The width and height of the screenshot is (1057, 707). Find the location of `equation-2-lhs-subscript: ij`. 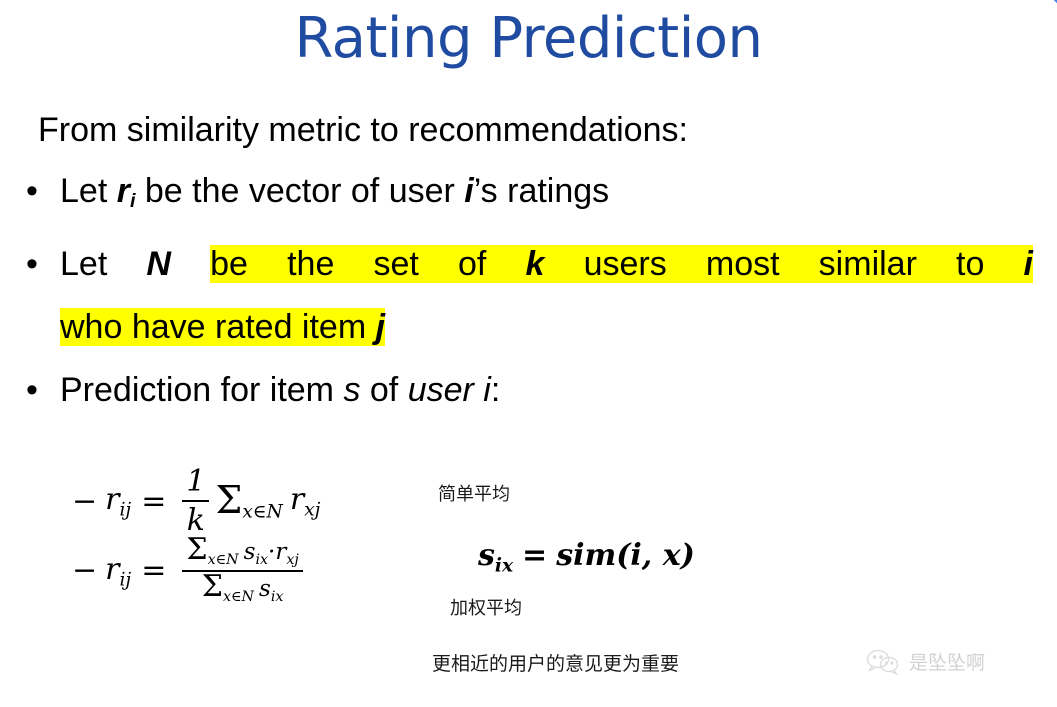

equation-2-lhs-subscript: ij is located at coordinates (125, 580).